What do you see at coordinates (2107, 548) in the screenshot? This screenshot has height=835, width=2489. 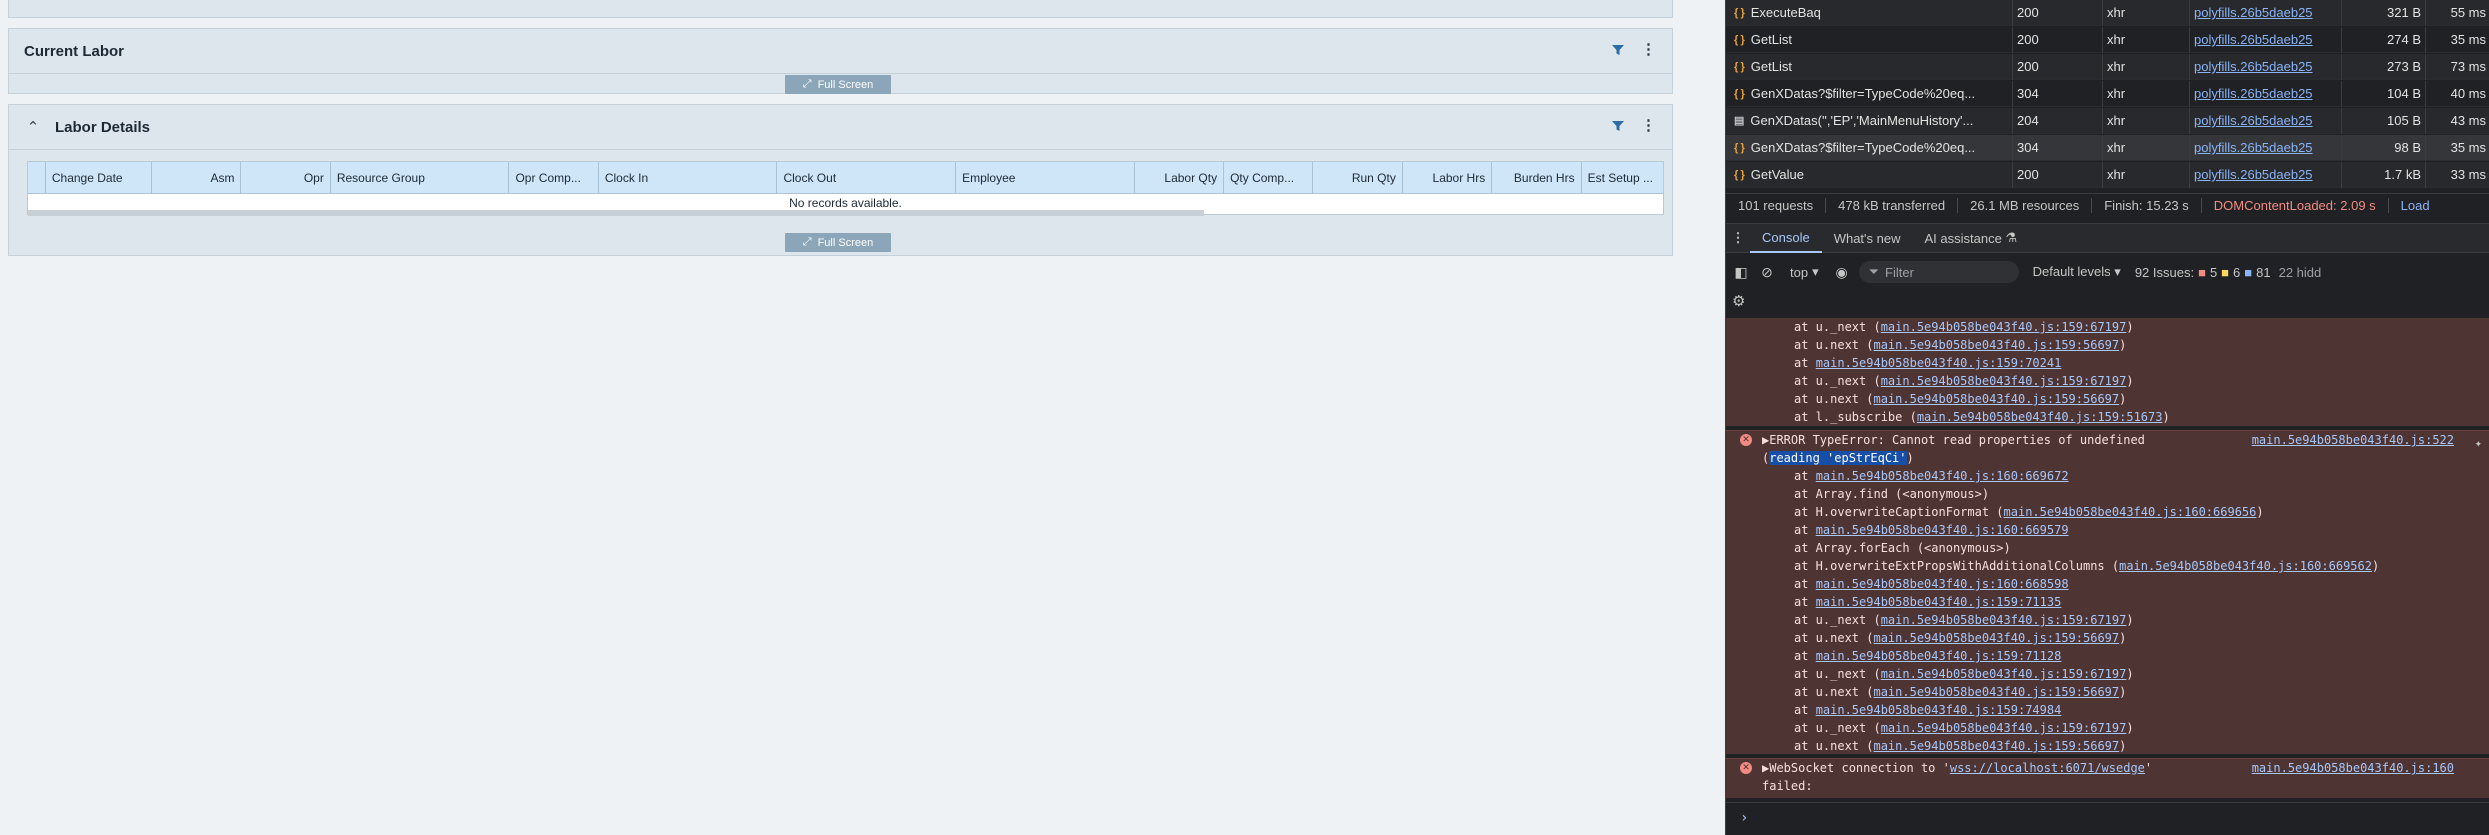 I see `stack-frame: at Array.forEach (<anonymous>)` at bounding box center [2107, 548].